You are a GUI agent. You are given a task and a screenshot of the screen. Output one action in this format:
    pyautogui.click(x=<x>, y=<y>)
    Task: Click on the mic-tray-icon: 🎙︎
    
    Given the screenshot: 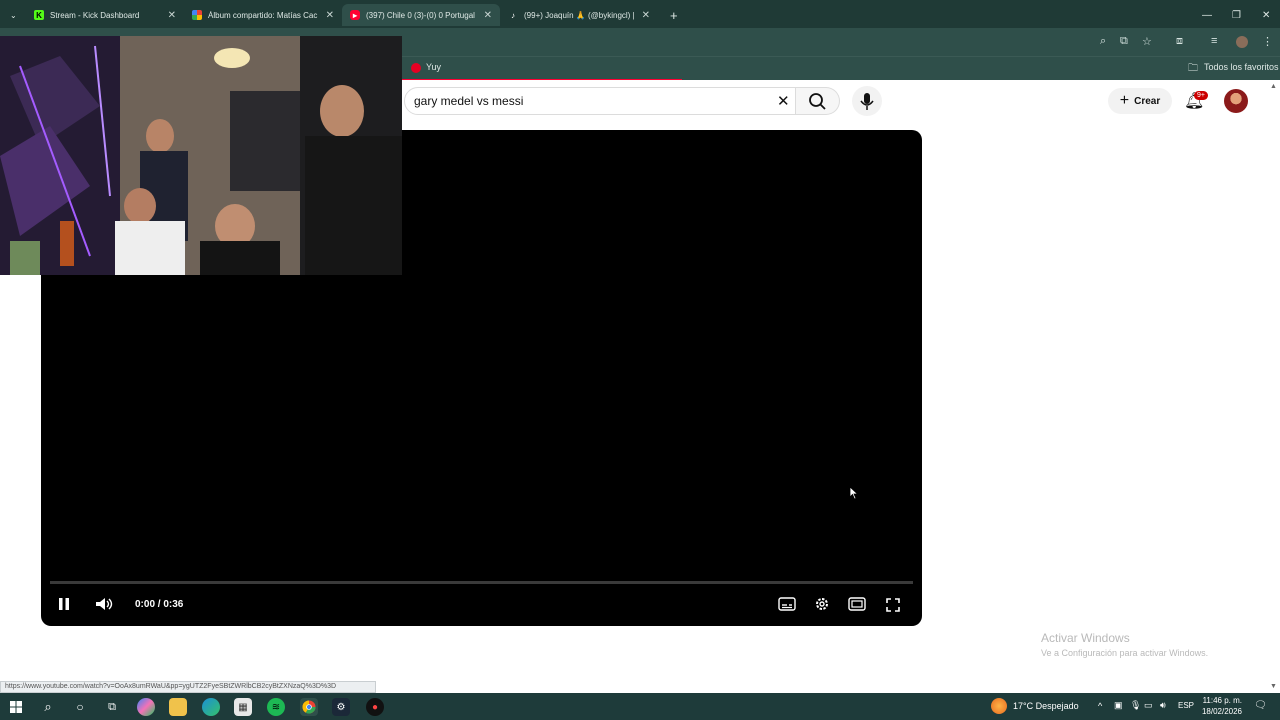 What is the action you would take?
    pyautogui.click(x=1135, y=705)
    